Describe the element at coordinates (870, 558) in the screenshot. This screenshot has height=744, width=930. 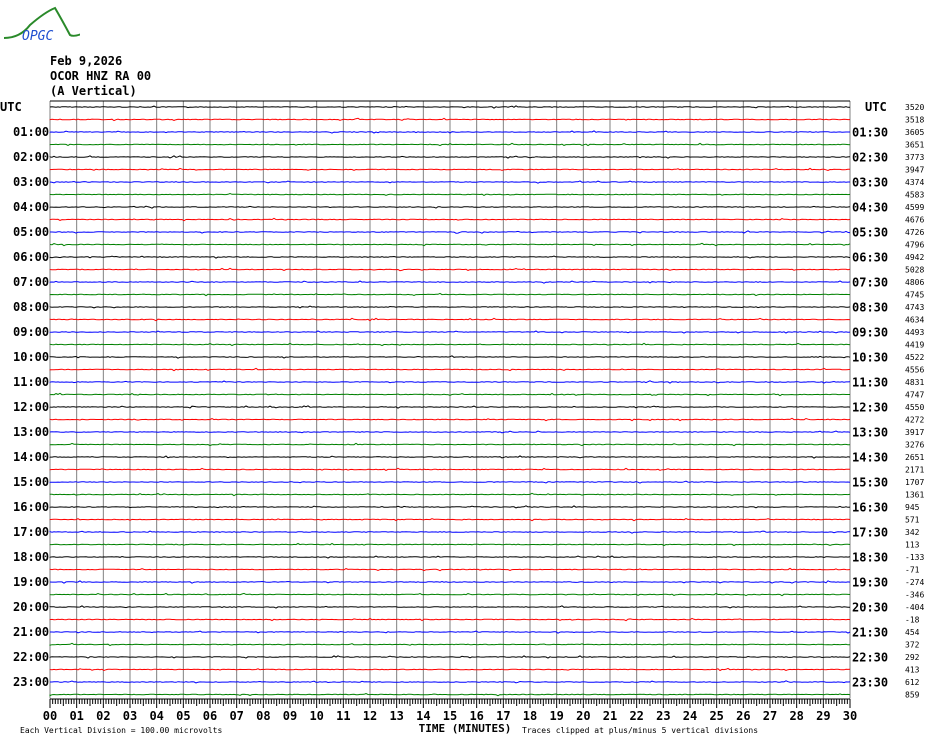
I see `half-hour-label: 18:30` at that location.